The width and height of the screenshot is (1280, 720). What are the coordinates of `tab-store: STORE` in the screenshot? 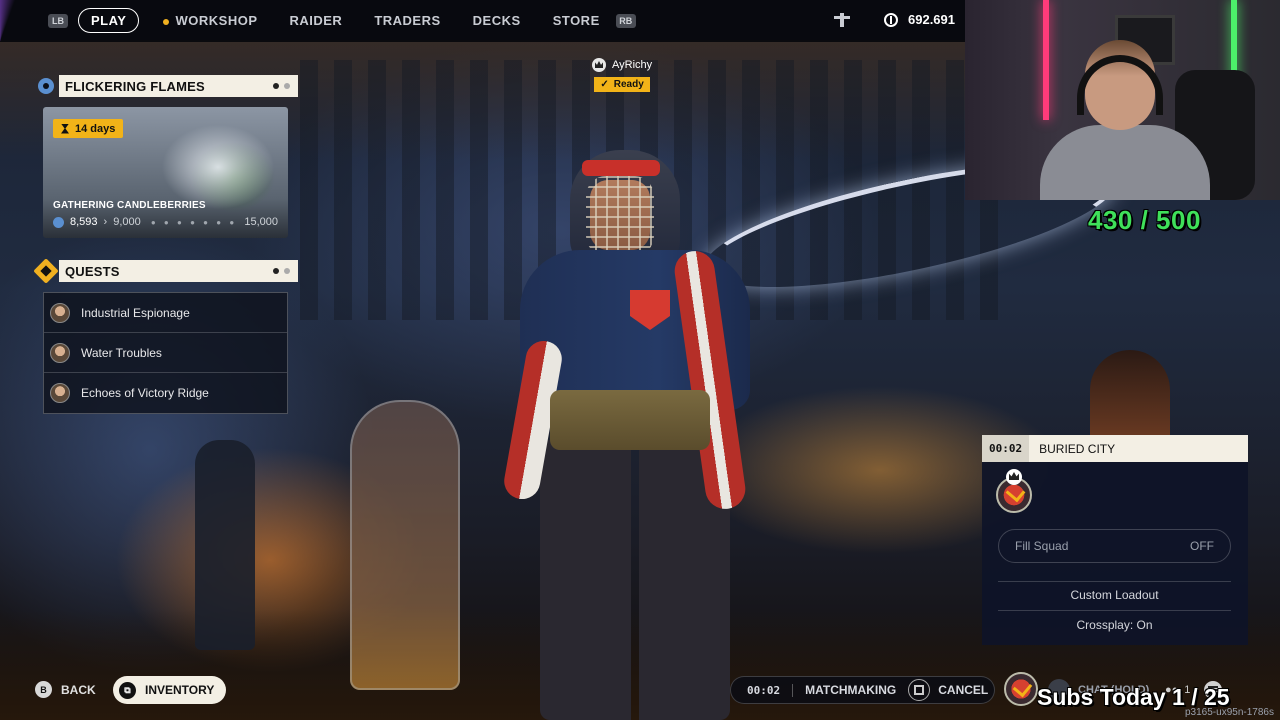 It's located at (576, 20).